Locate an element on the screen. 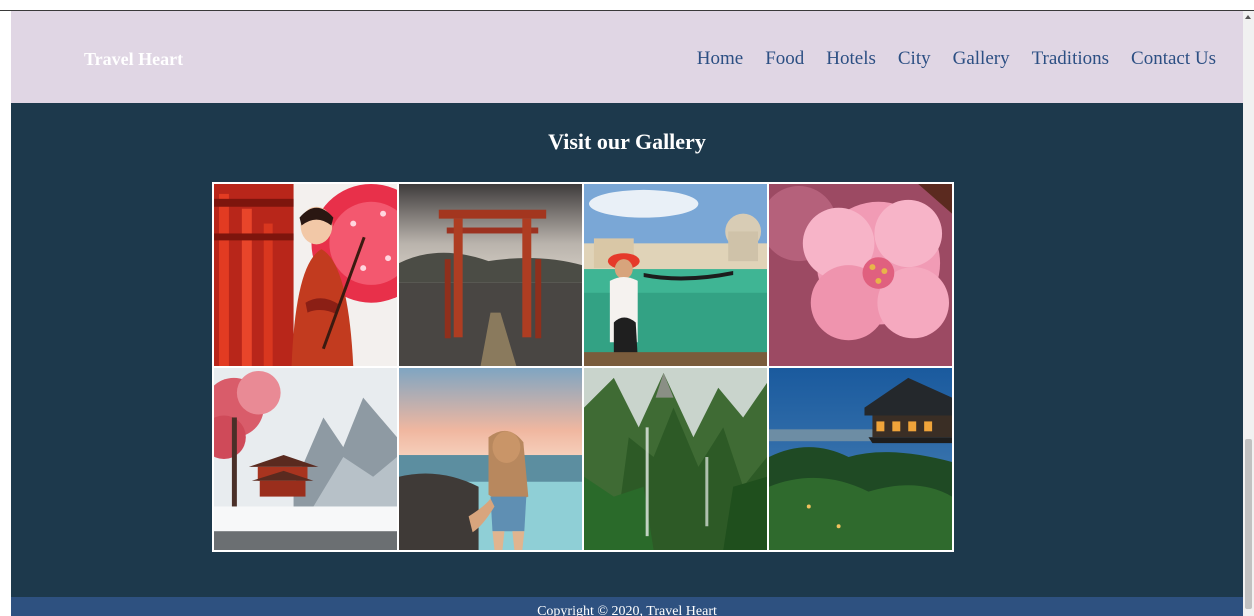  photo-beach-image is located at coordinates (490, 459).